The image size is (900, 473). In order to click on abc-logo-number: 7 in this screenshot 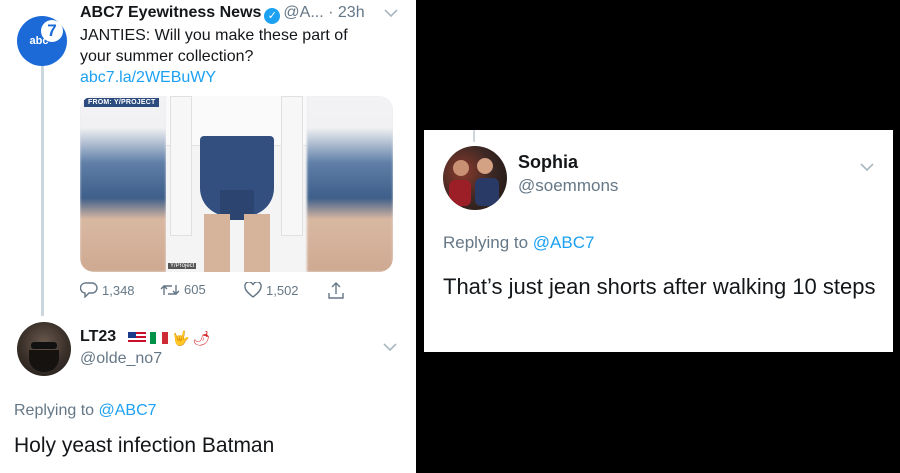, I will do `click(52, 31)`.